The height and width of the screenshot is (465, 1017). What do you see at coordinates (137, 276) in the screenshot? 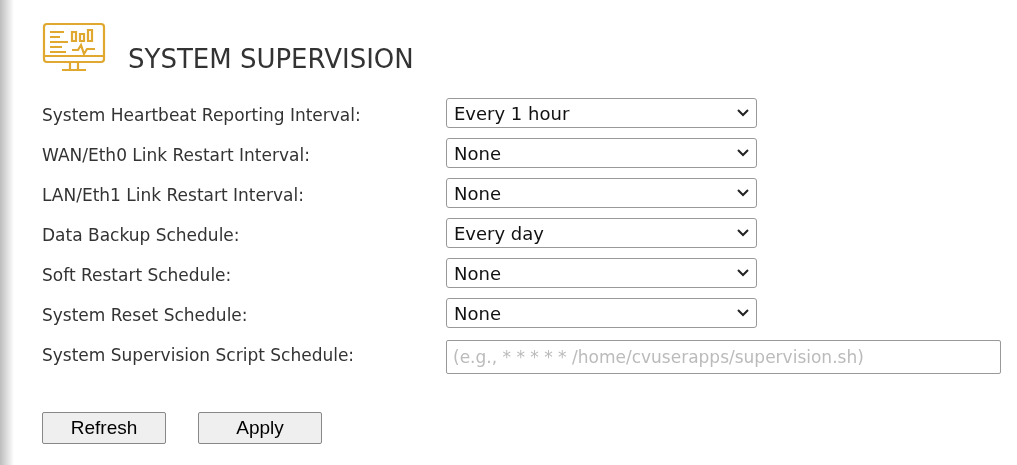
I see `field-label: Soft Restart Schedule:` at bounding box center [137, 276].